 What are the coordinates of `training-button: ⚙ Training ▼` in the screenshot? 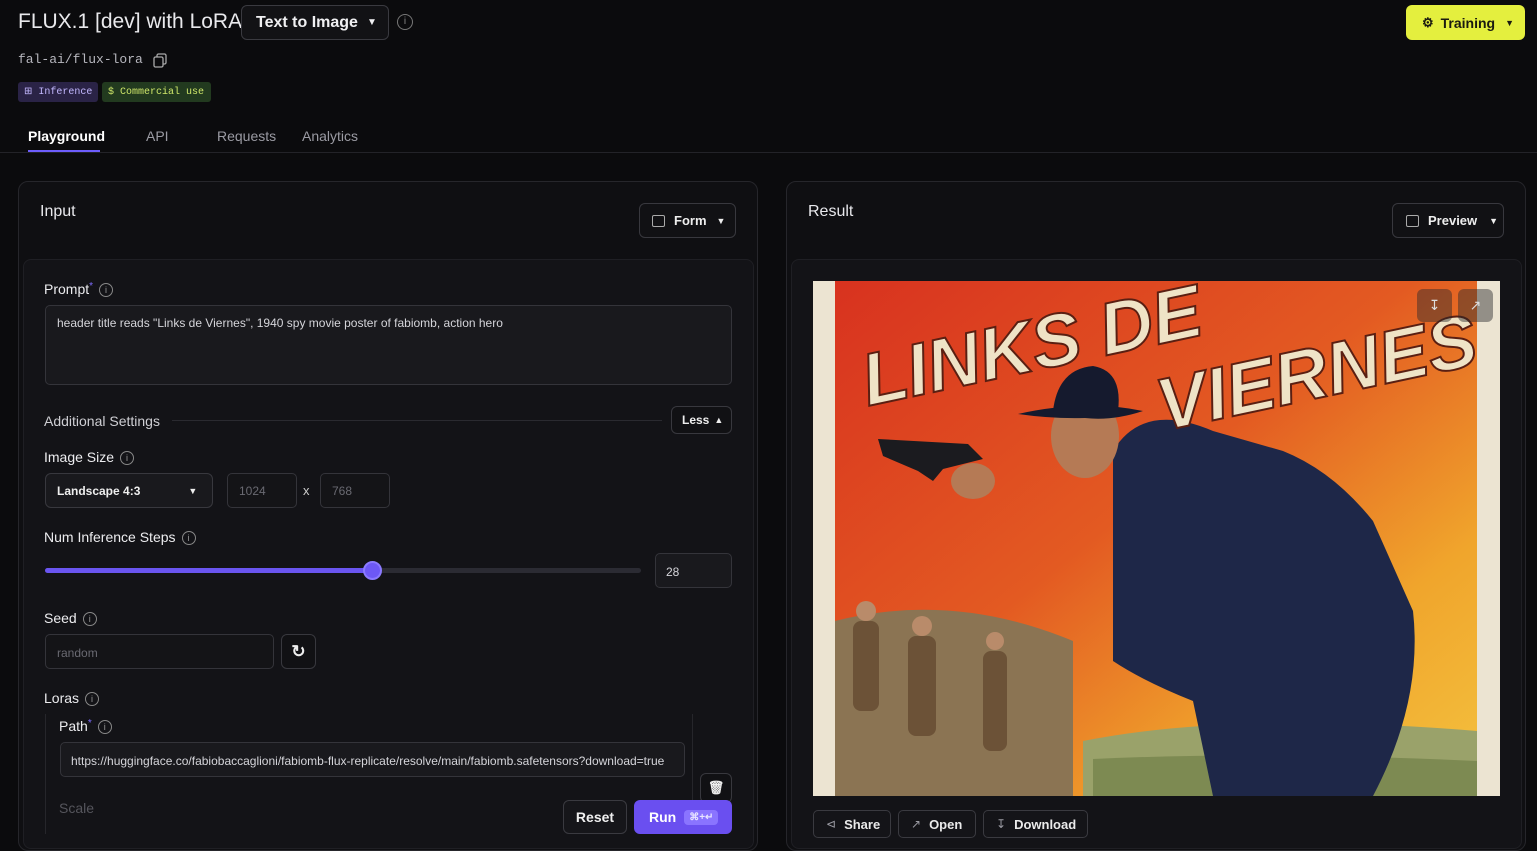 It's located at (1465, 22).